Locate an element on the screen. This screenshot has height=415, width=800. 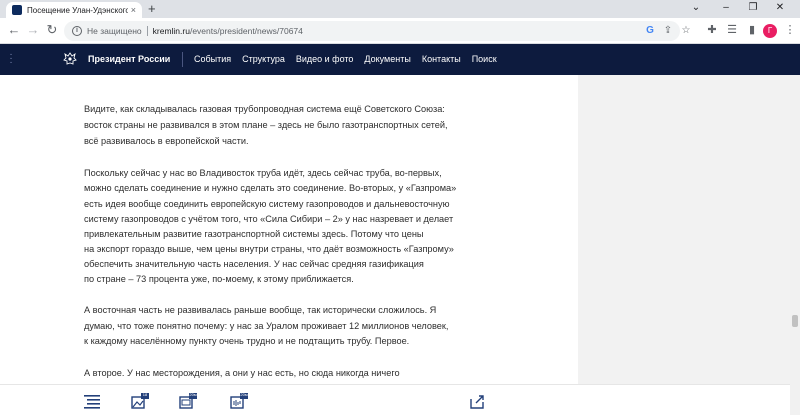
header-divider is located at coordinates (182, 59).